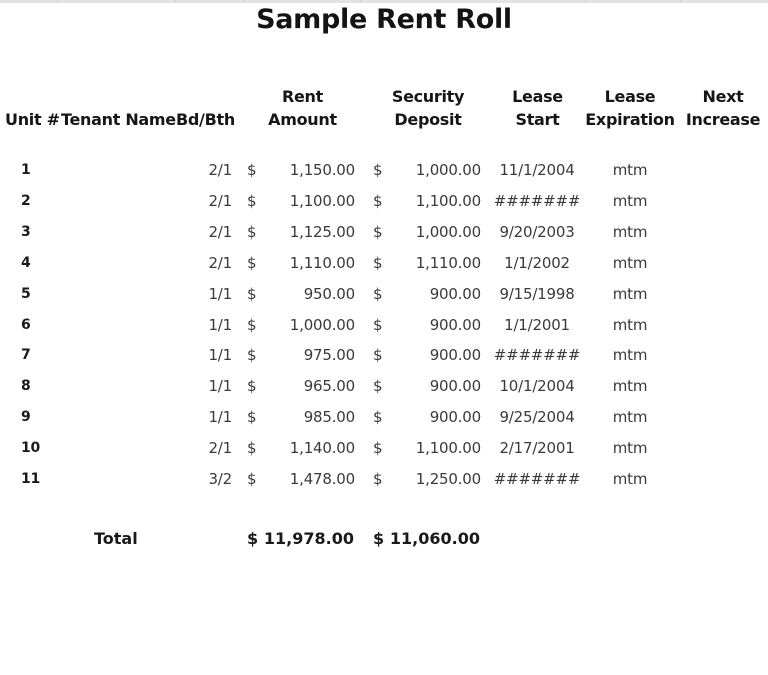  What do you see at coordinates (26, 201) in the screenshot?
I see `cell-unit: 2` at bounding box center [26, 201].